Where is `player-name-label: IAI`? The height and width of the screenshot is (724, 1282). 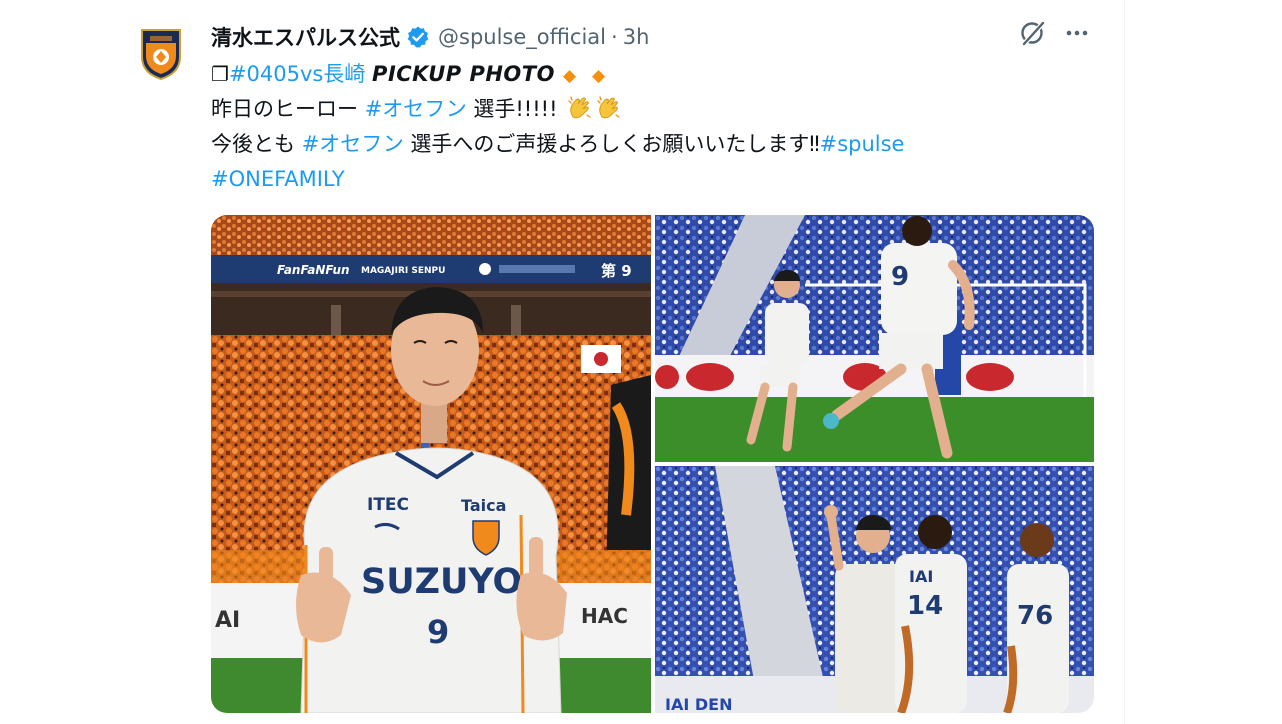
player-name-label: IAI is located at coordinates (921, 576).